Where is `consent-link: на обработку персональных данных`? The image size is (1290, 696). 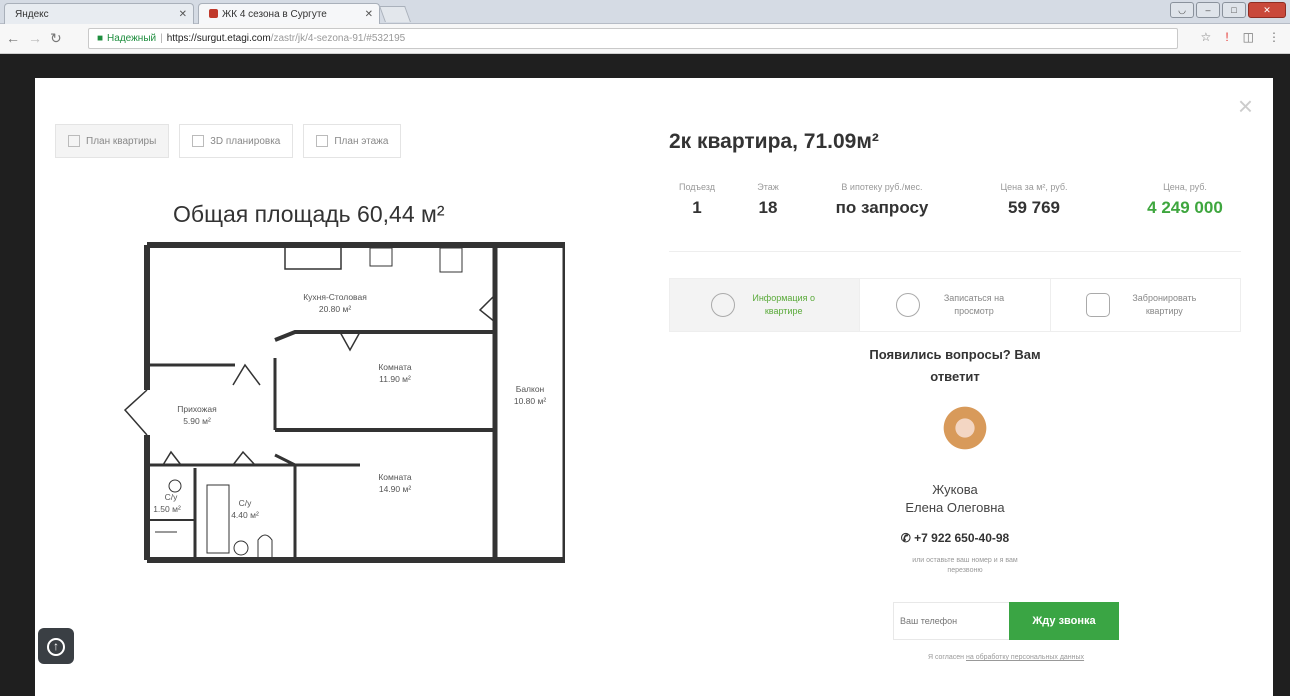
consent-link: на обработку персональных данных is located at coordinates (1025, 657).